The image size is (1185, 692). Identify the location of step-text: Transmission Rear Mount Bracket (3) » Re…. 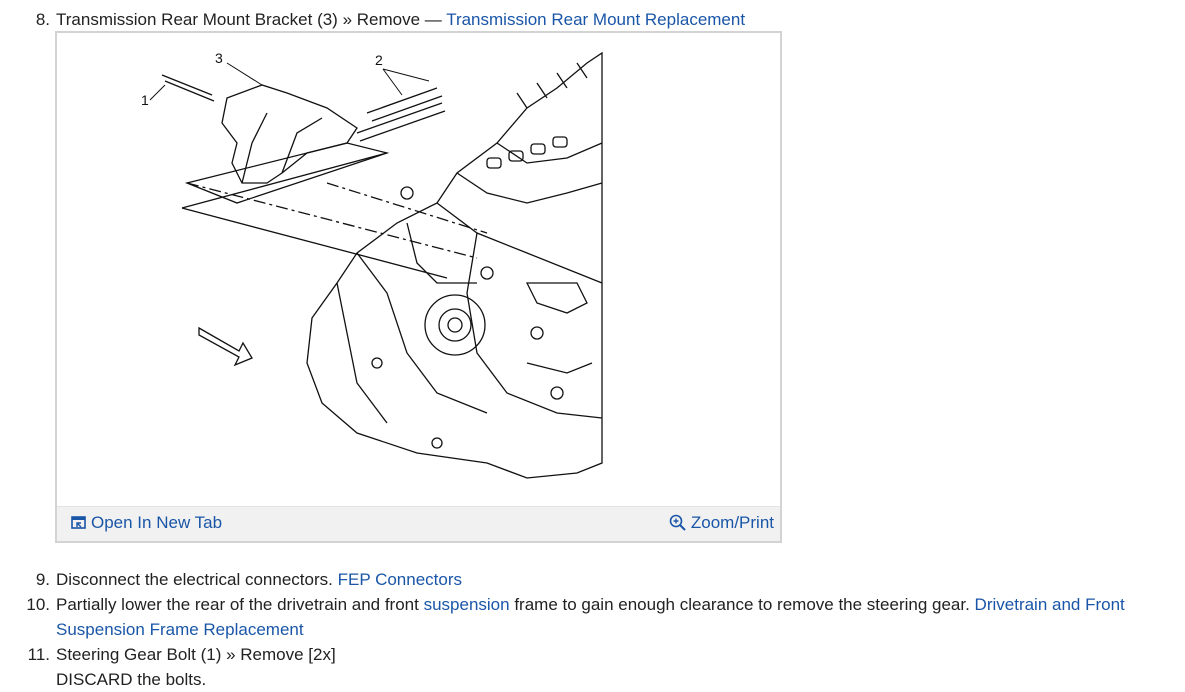
(615, 19).